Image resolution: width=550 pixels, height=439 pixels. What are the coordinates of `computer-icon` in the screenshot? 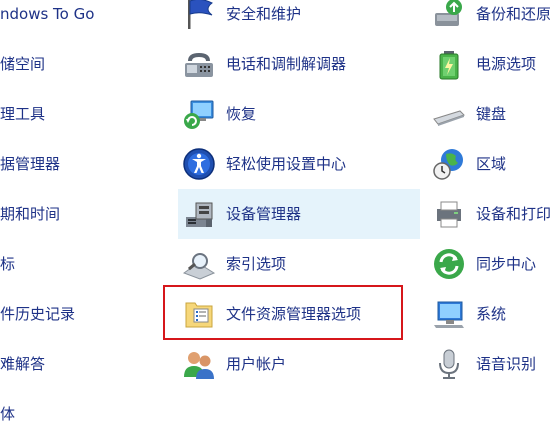 It's located at (449, 314).